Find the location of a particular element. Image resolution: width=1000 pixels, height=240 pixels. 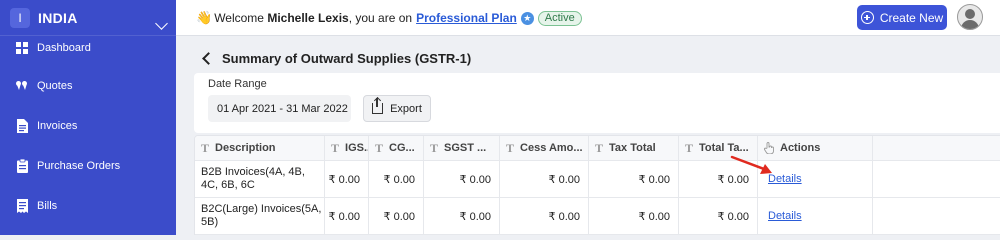

date-range-label: Date Range is located at coordinates (237, 84).